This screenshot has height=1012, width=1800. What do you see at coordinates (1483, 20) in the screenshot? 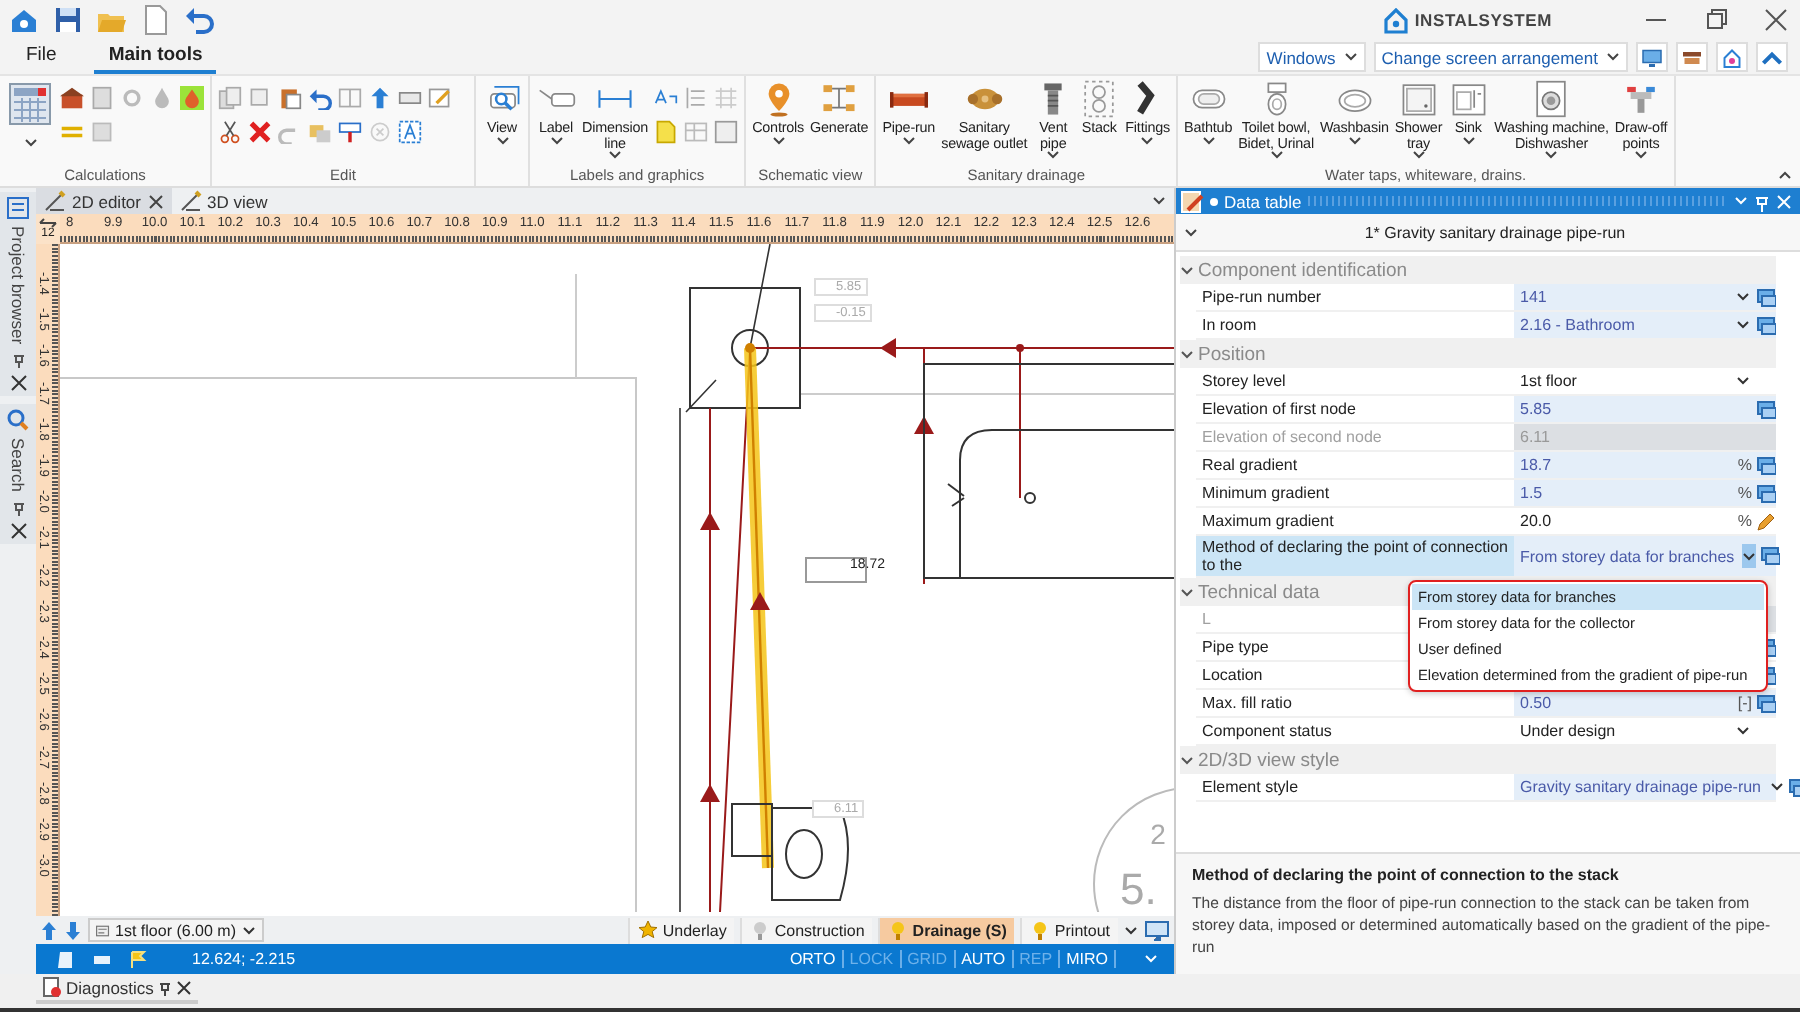
I see `logo-text: INSTALSYSTEM` at bounding box center [1483, 20].